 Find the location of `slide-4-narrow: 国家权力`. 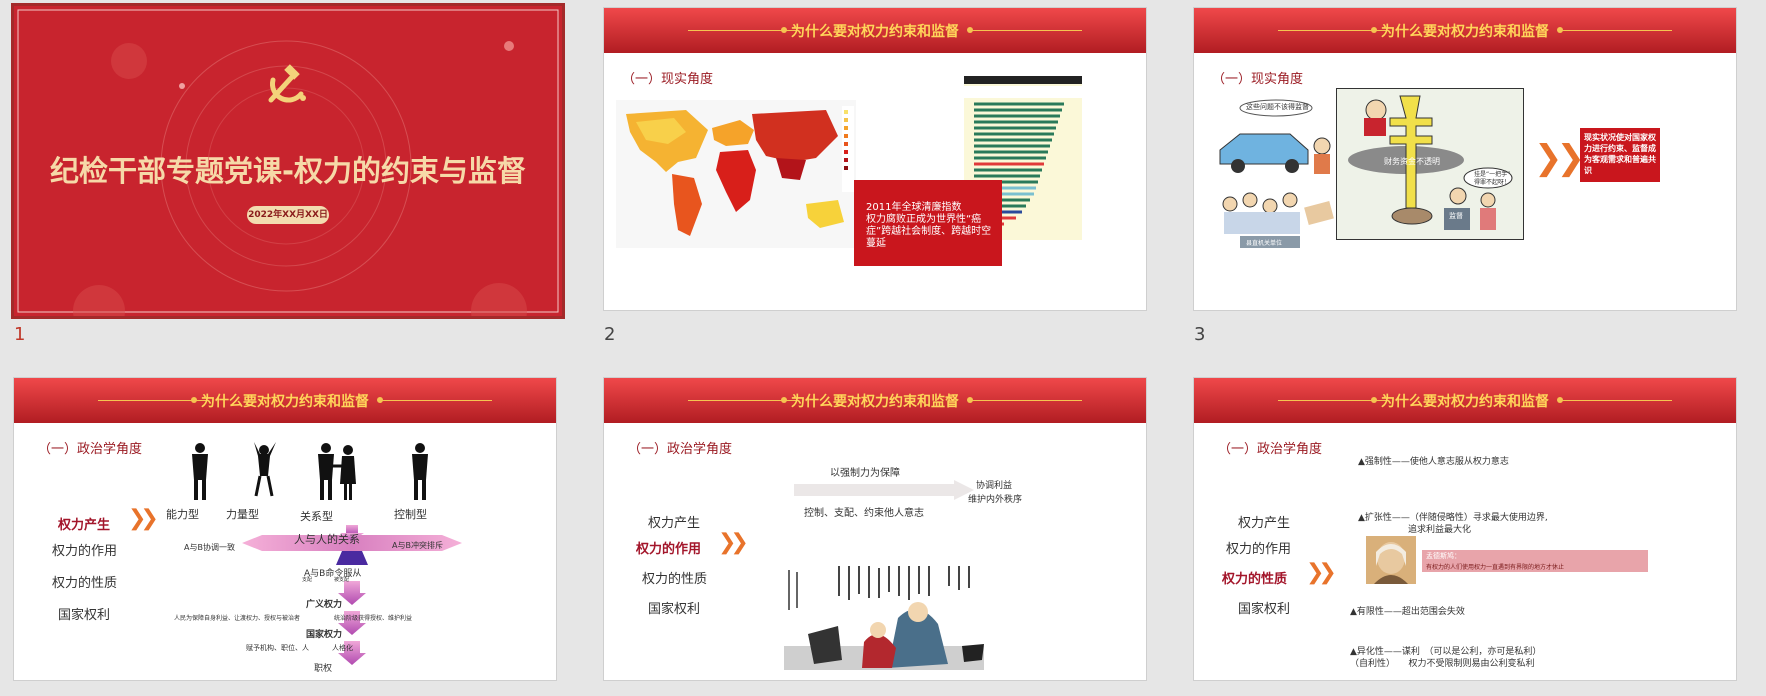

slide-4-narrow: 国家权力 is located at coordinates (324, 635).